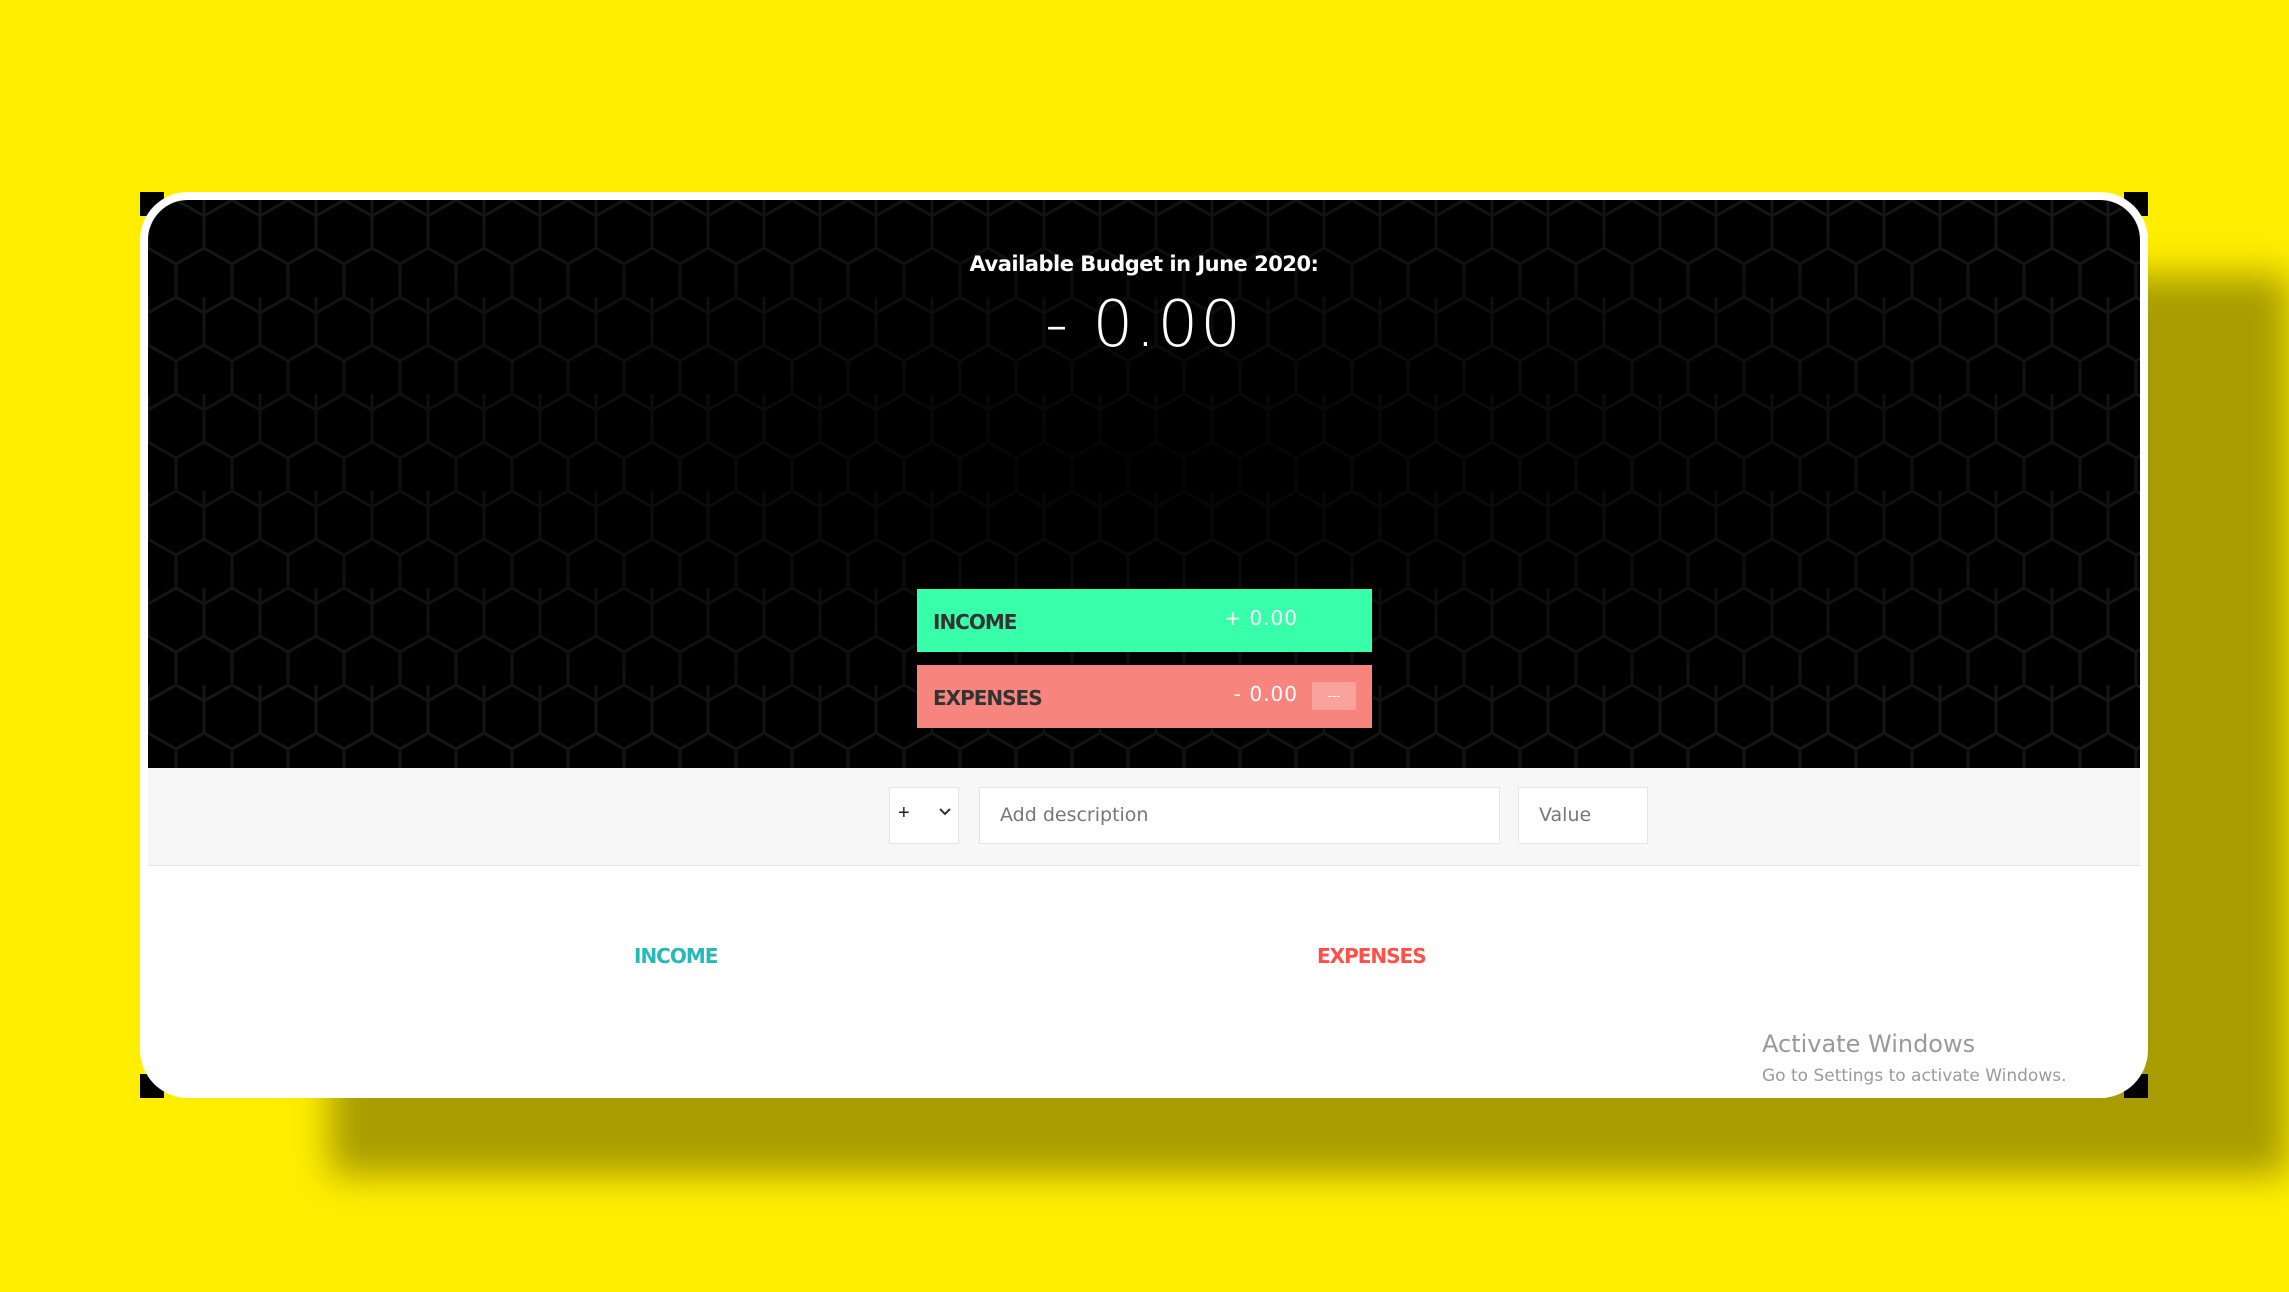 Image resolution: width=2289 pixels, height=1292 pixels. Describe the element at coordinates (1239, 815) in the screenshot. I see `description-input: Add description` at that location.